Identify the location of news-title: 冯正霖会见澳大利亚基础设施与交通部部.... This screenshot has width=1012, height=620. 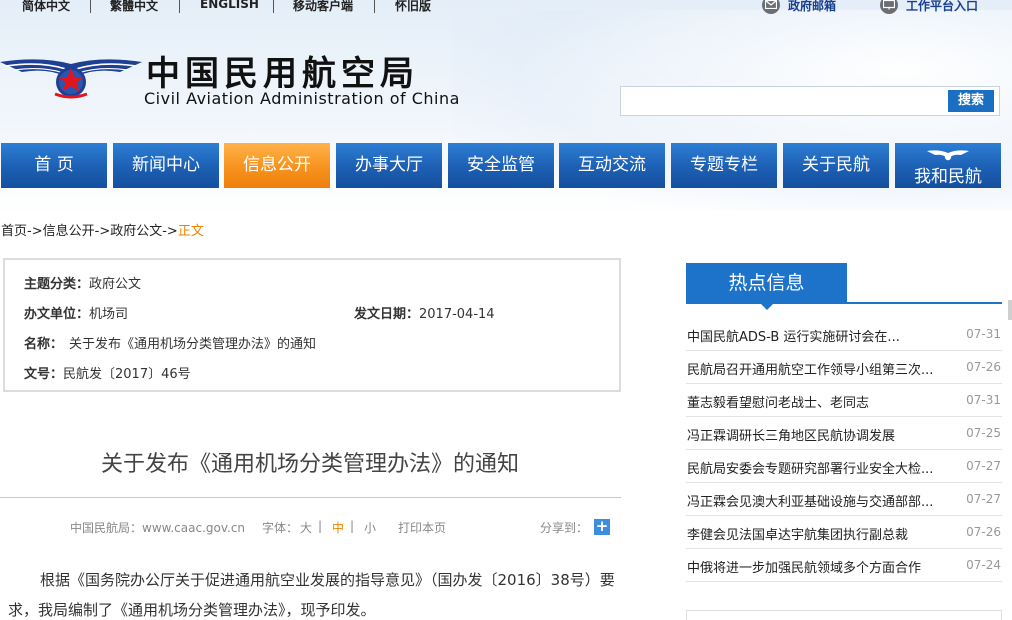
(816, 500).